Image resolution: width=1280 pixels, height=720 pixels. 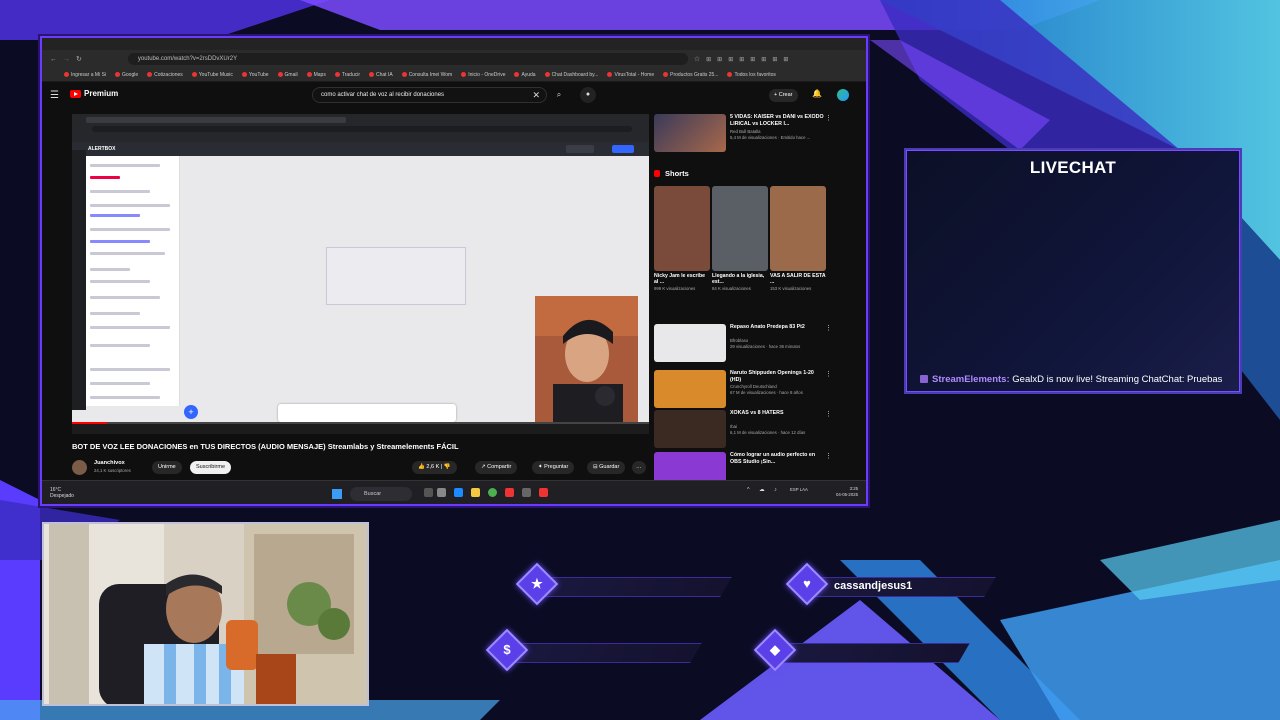 I want to click on bookmark-item: Cotizaciones, so click(x=165, y=75).